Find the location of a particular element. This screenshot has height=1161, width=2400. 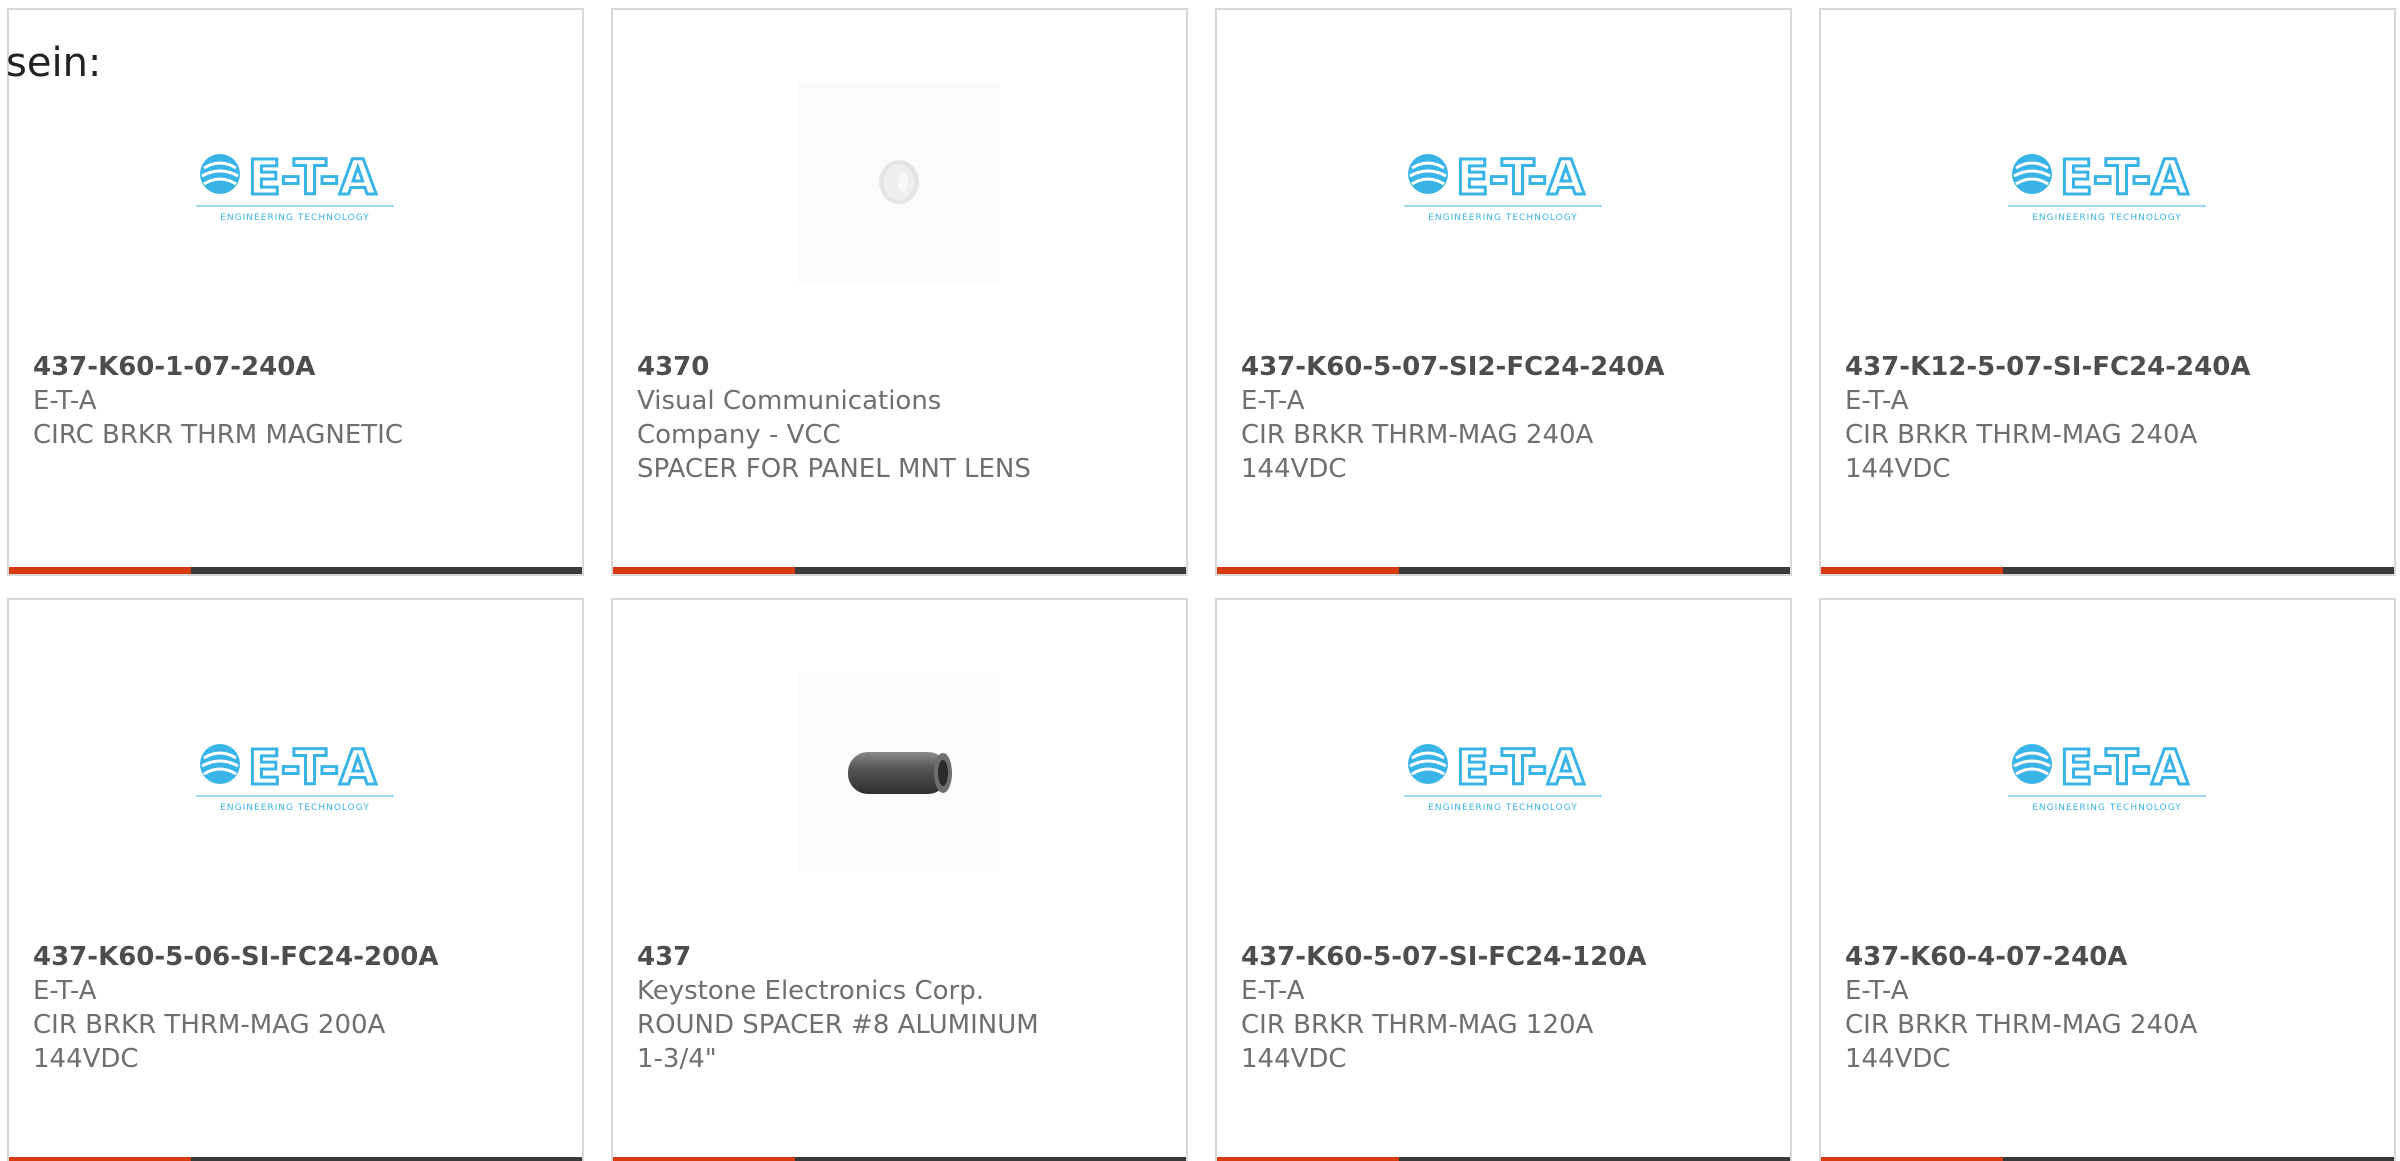

part-number: 437-K60-5-07-SI2-FC24-240A is located at coordinates (1503, 367).